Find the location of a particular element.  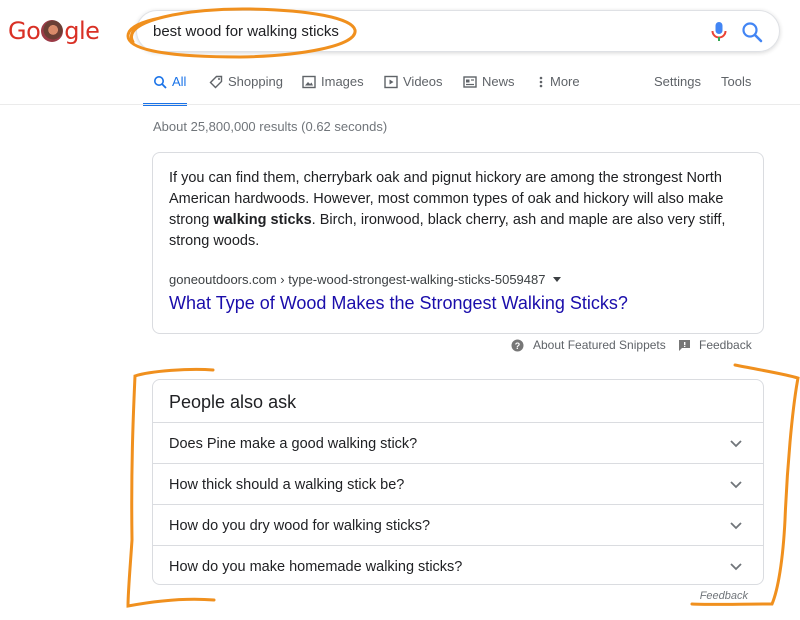

tab-tools: Tools is located at coordinates (736, 90).